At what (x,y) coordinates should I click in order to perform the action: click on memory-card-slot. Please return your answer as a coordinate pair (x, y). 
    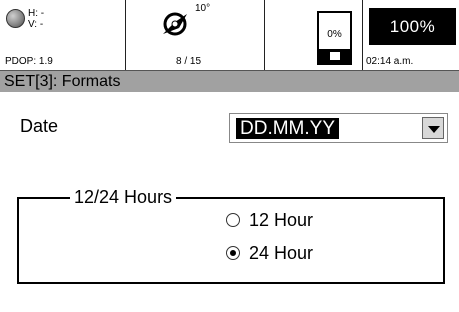
    Looking at the image, I should click on (334, 56).